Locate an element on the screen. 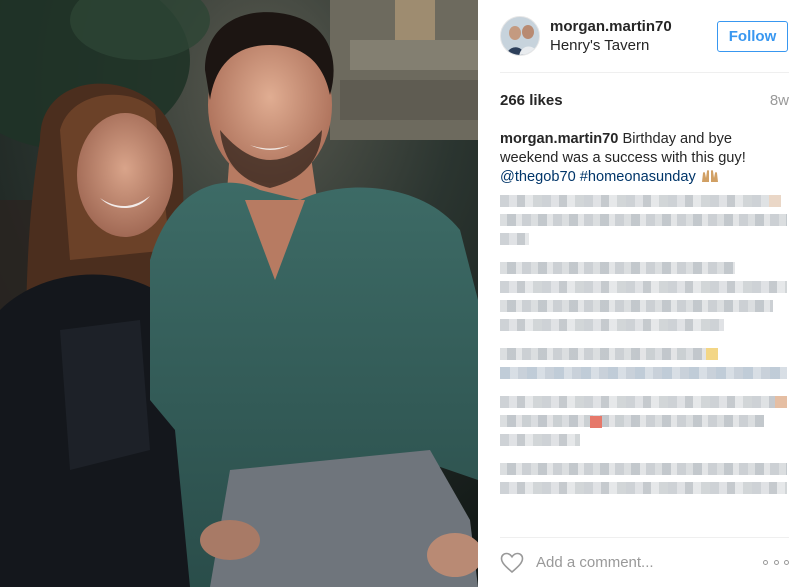  header-divider is located at coordinates (644, 72).